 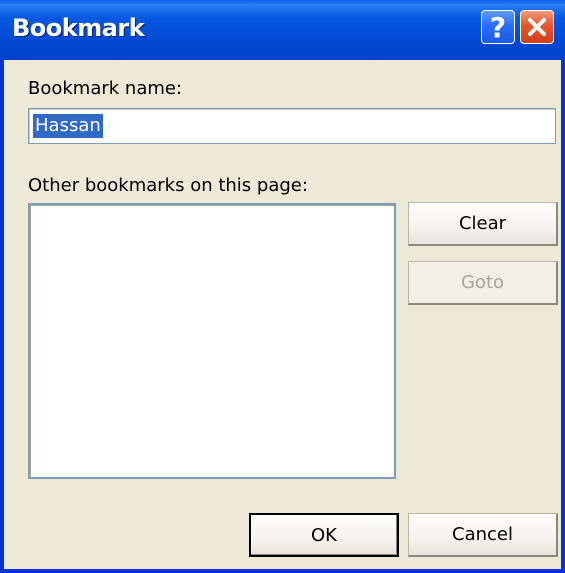 I want to click on clear-button-label: Clear, so click(x=482, y=223).